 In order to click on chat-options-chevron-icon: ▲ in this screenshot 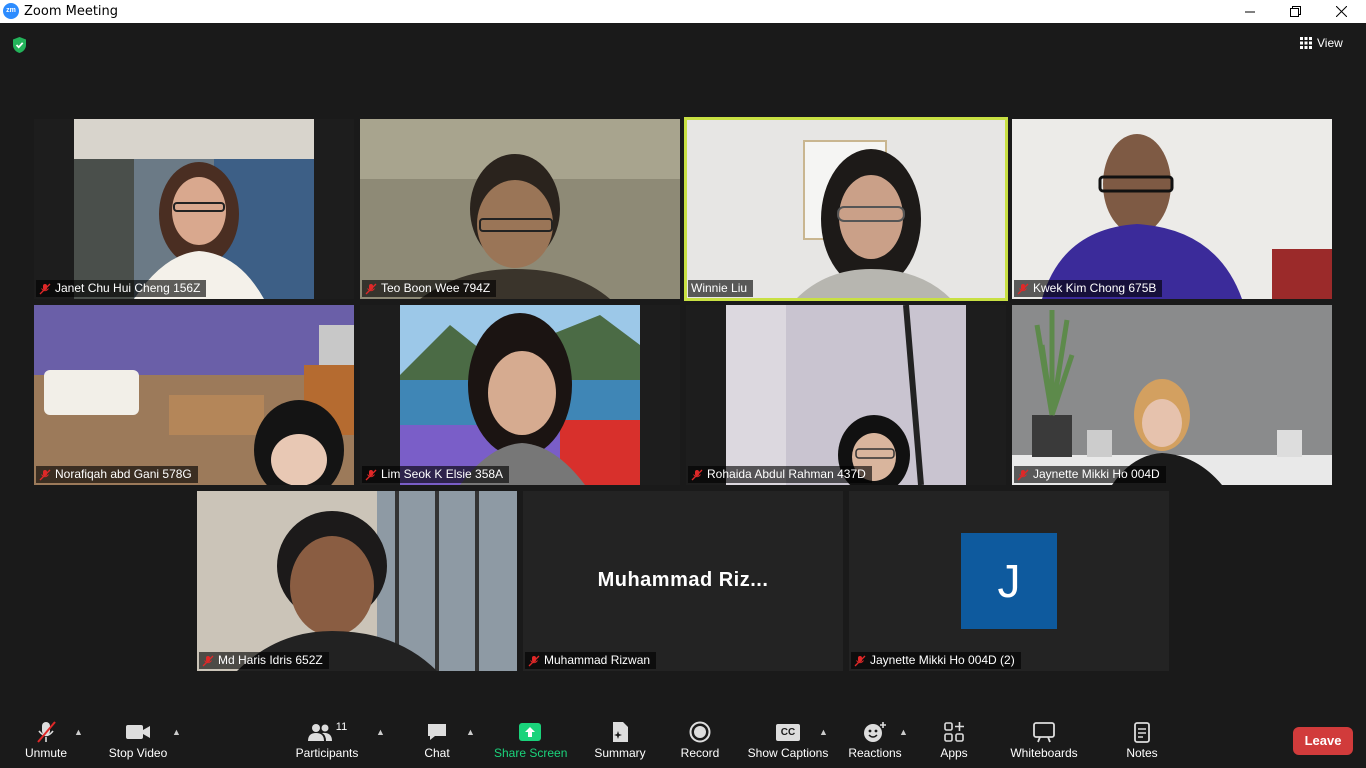, I will do `click(470, 732)`.